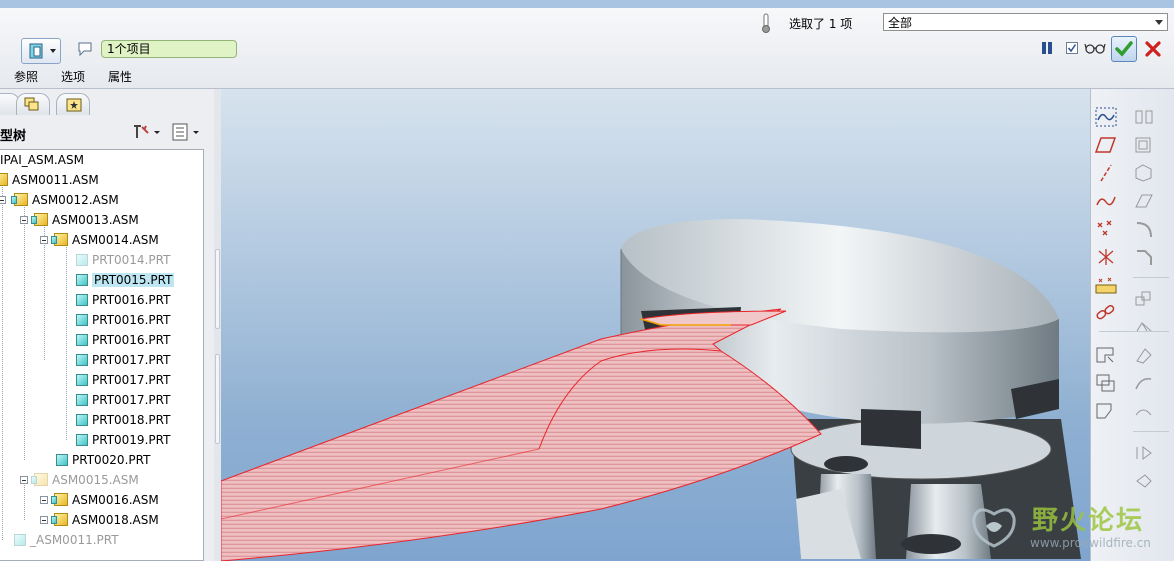  I want to click on tree-item-selected: PRT0015.PRT, so click(125, 280).